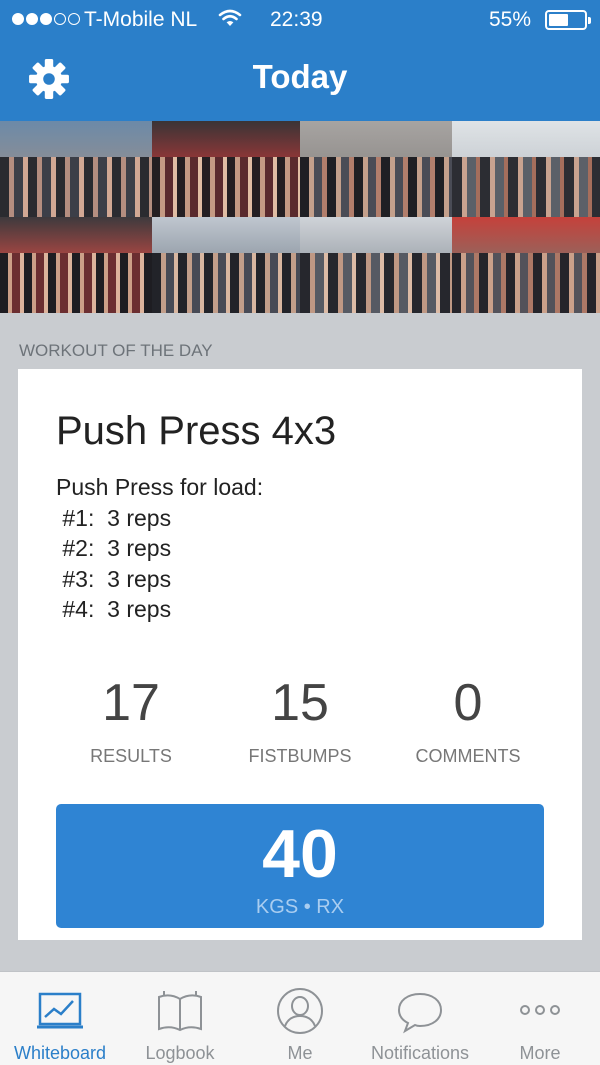 The image size is (600, 1065). Describe the element at coordinates (160, 487) in the screenshot. I see `description-line: Push Press for load:` at that location.